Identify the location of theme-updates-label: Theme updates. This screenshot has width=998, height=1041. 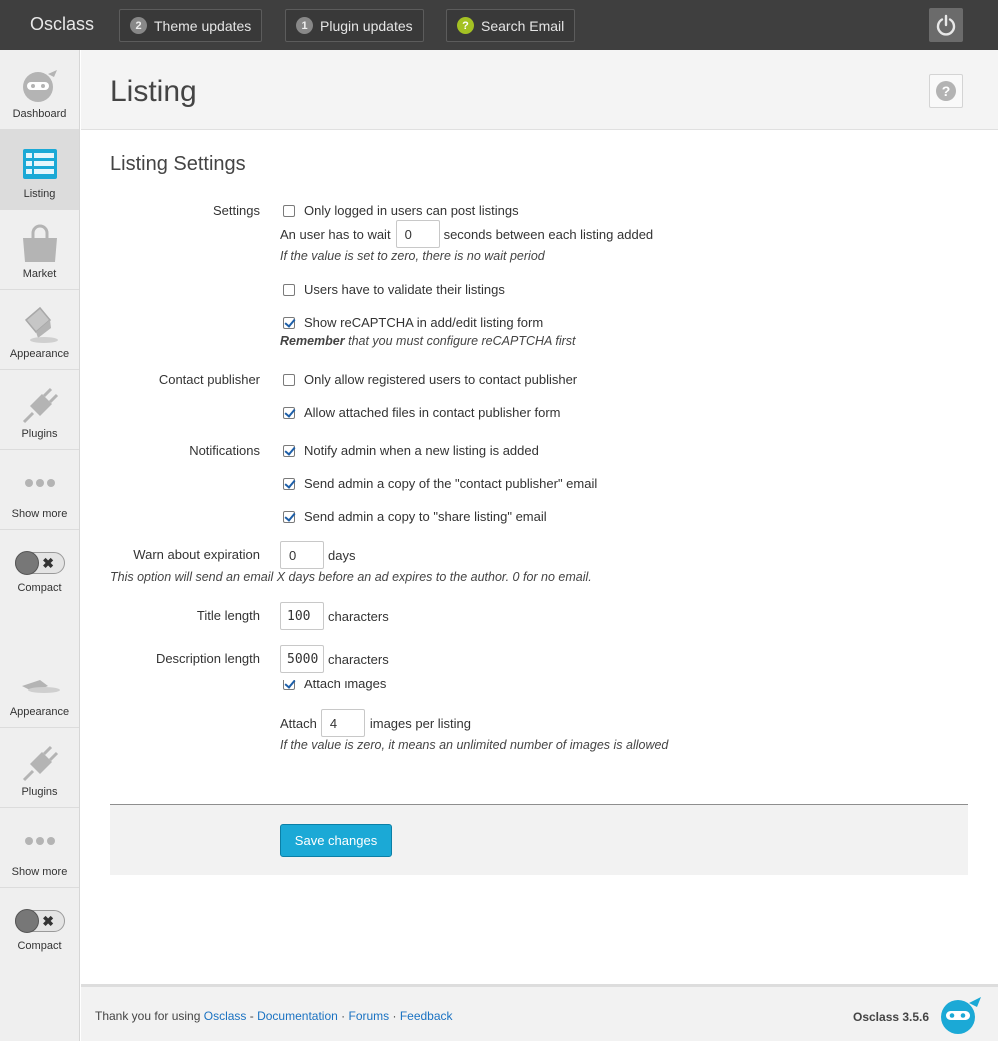
(203, 25).